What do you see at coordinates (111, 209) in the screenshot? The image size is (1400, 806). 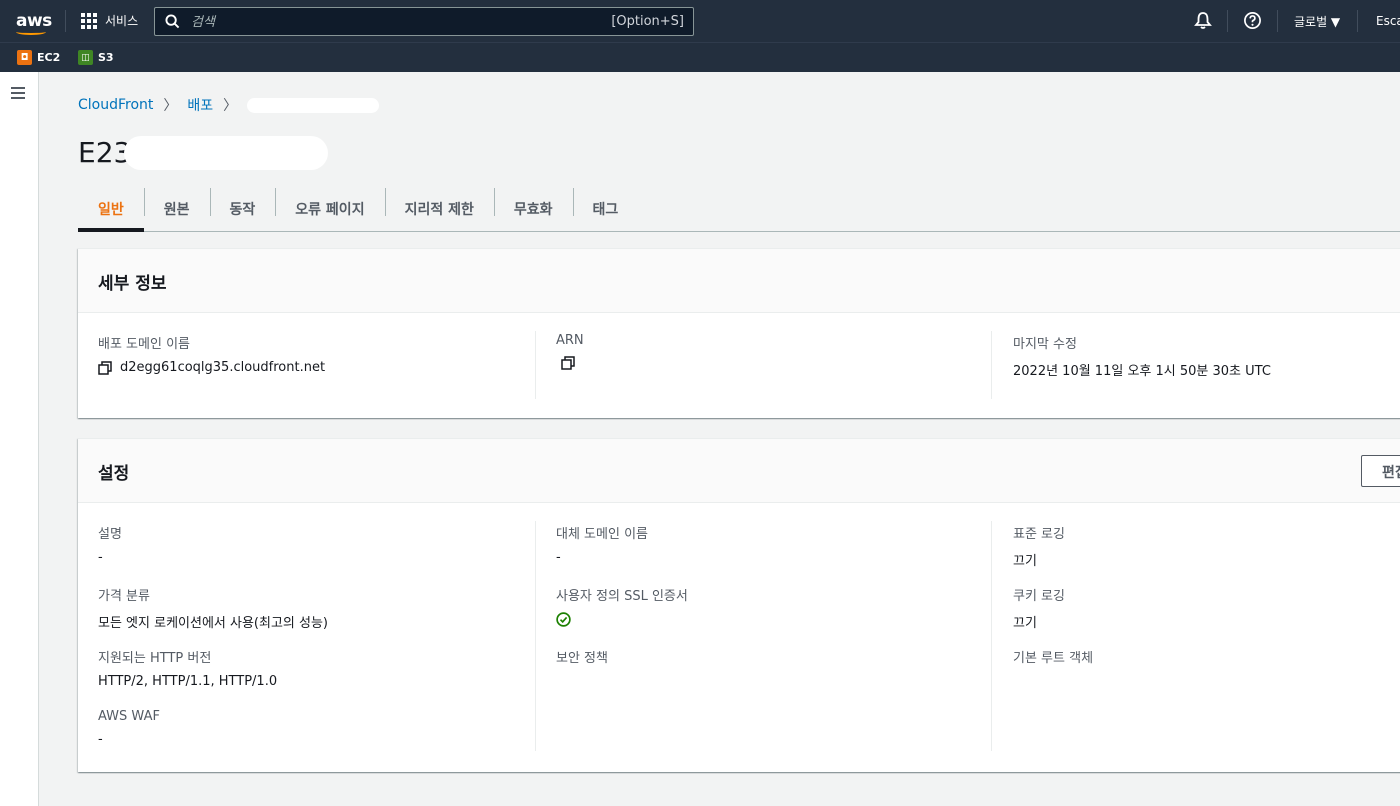 I see `tab-general: 일반` at bounding box center [111, 209].